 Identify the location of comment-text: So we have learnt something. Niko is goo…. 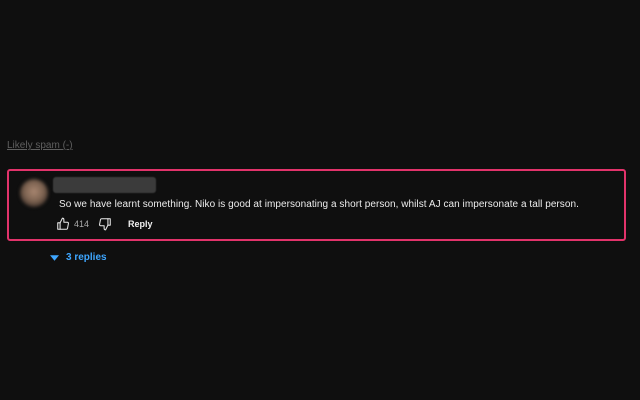
(319, 204).